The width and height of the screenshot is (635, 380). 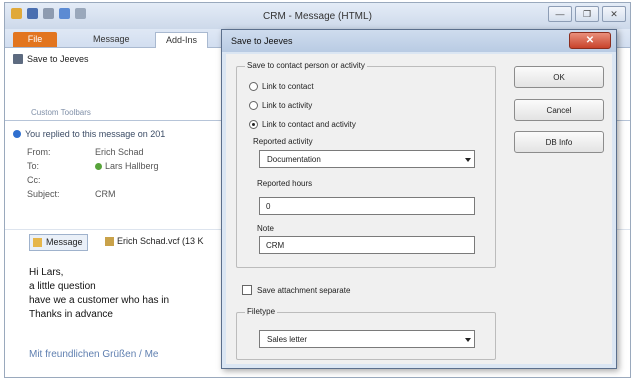 What do you see at coordinates (43, 194) in the screenshot?
I see `subject-label: Subject:` at bounding box center [43, 194].